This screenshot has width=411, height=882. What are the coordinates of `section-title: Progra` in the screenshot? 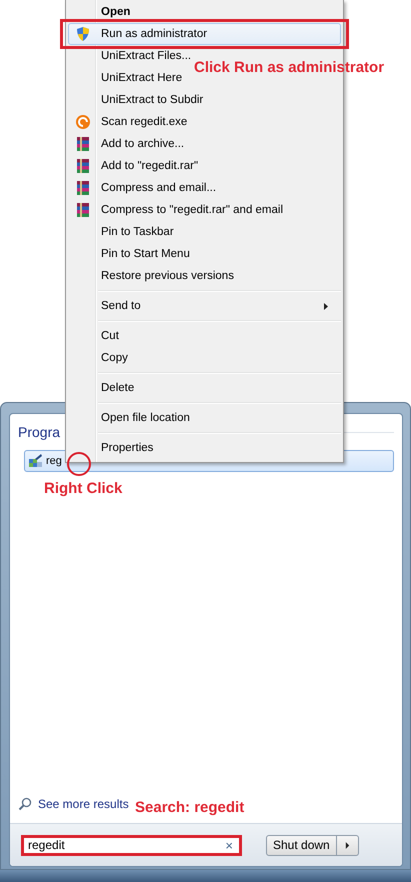 It's located at (39, 432).